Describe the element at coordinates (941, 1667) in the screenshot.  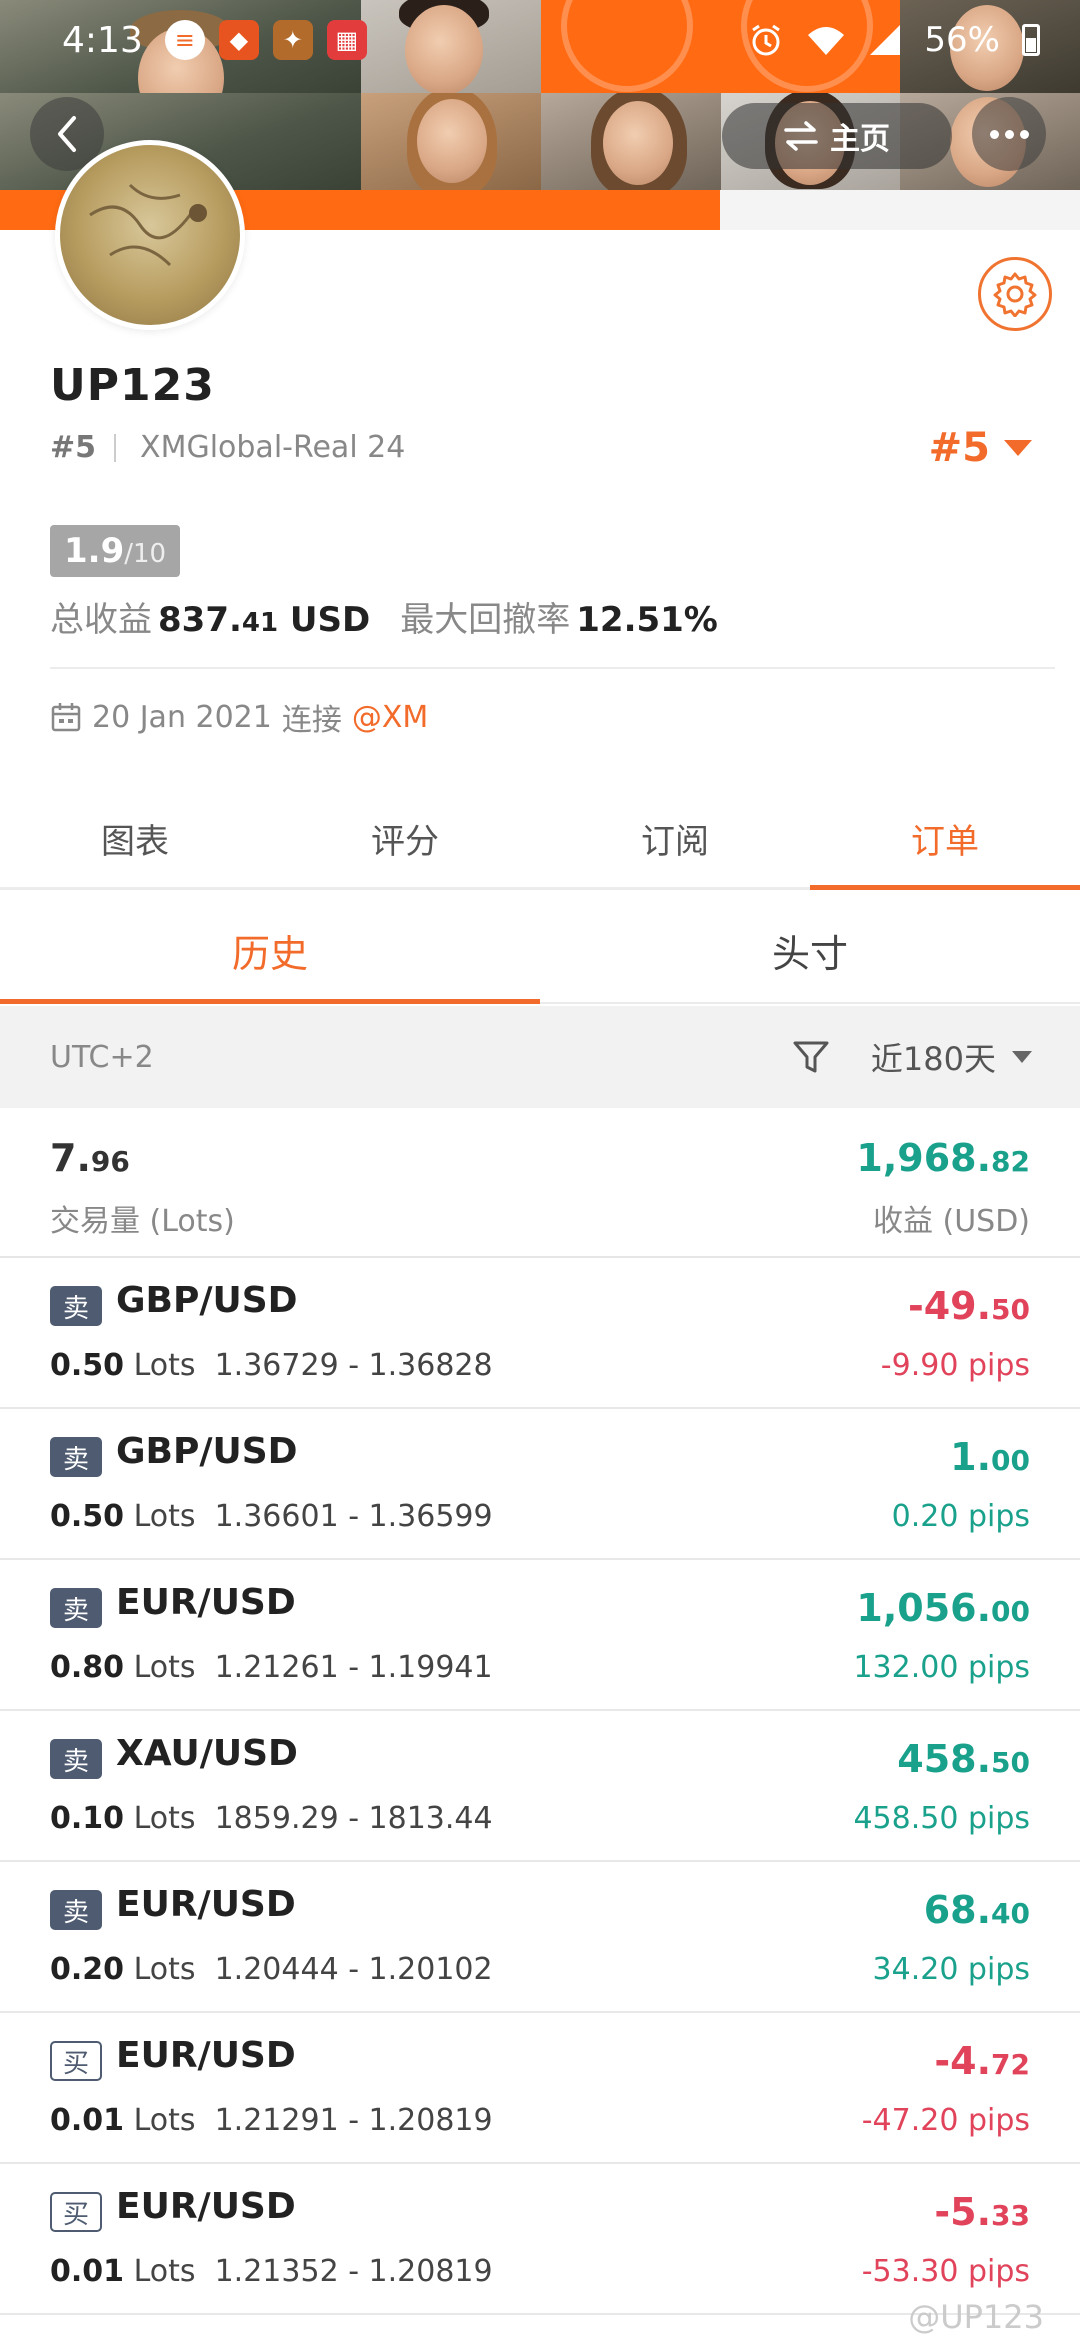
I see `trade-pips: 132.00 pips` at that location.